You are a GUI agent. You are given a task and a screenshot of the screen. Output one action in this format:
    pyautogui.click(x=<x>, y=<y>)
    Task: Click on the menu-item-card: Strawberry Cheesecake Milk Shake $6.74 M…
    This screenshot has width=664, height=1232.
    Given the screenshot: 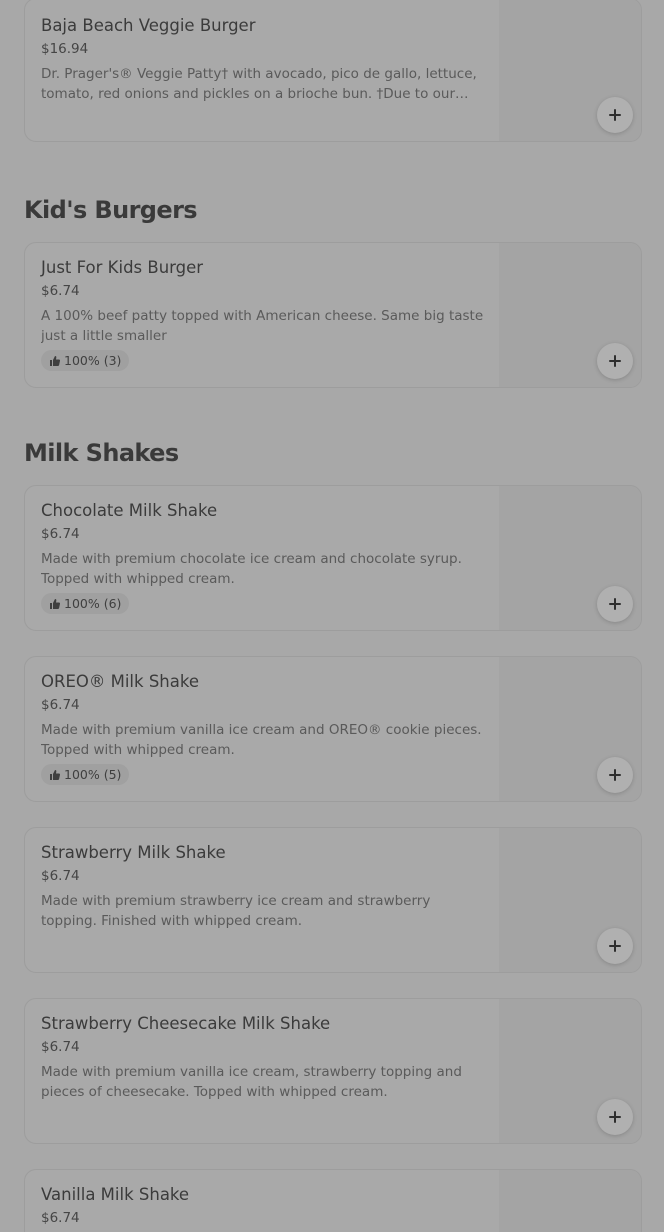 What is the action you would take?
    pyautogui.click(x=333, y=1071)
    